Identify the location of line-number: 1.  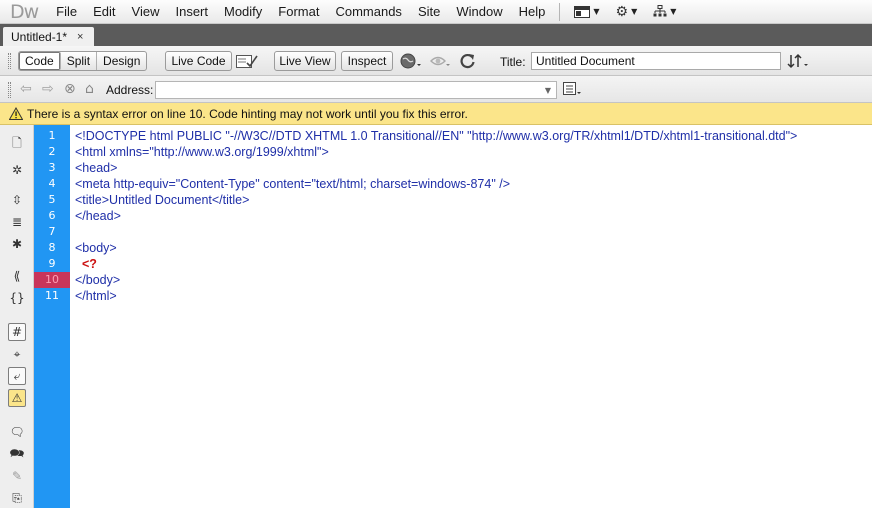
(52, 135).